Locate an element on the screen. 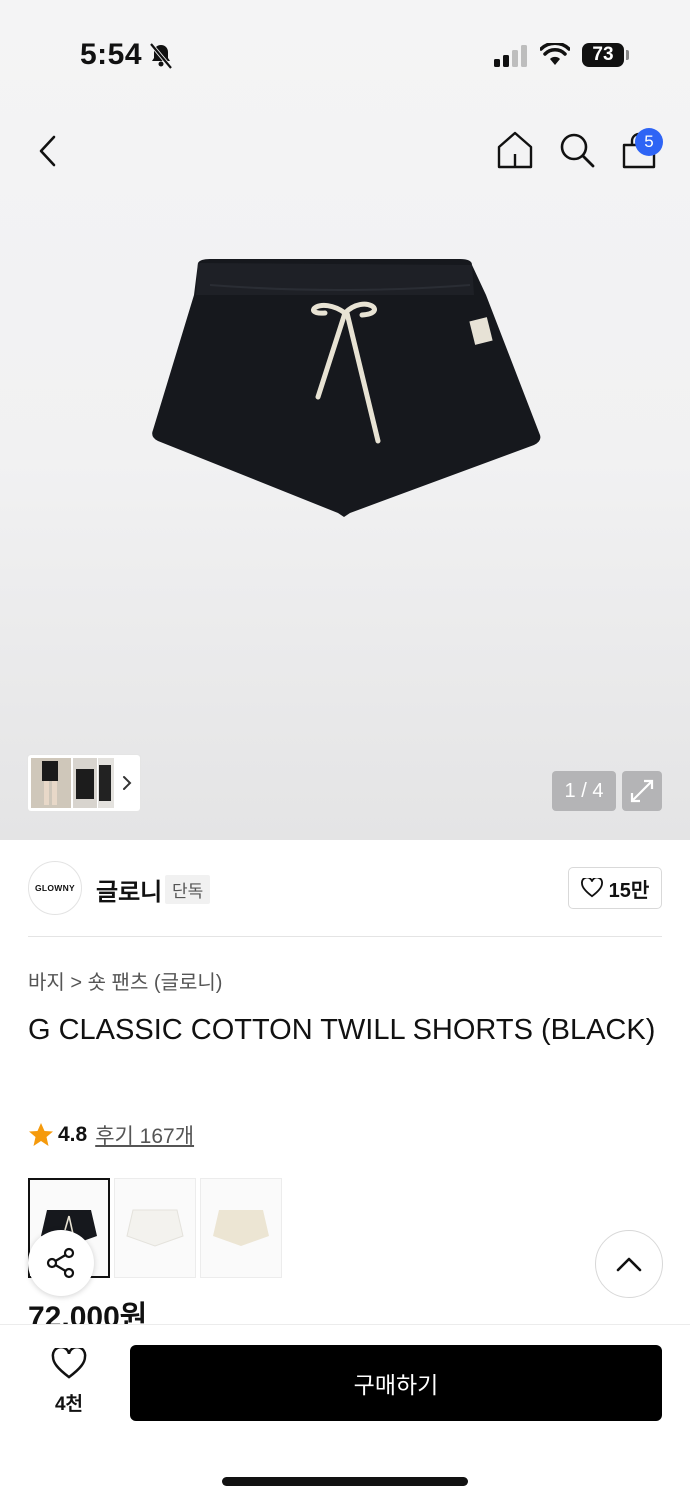 This screenshot has width=690, height=1501. wifi-icon is located at coordinates (555, 54).